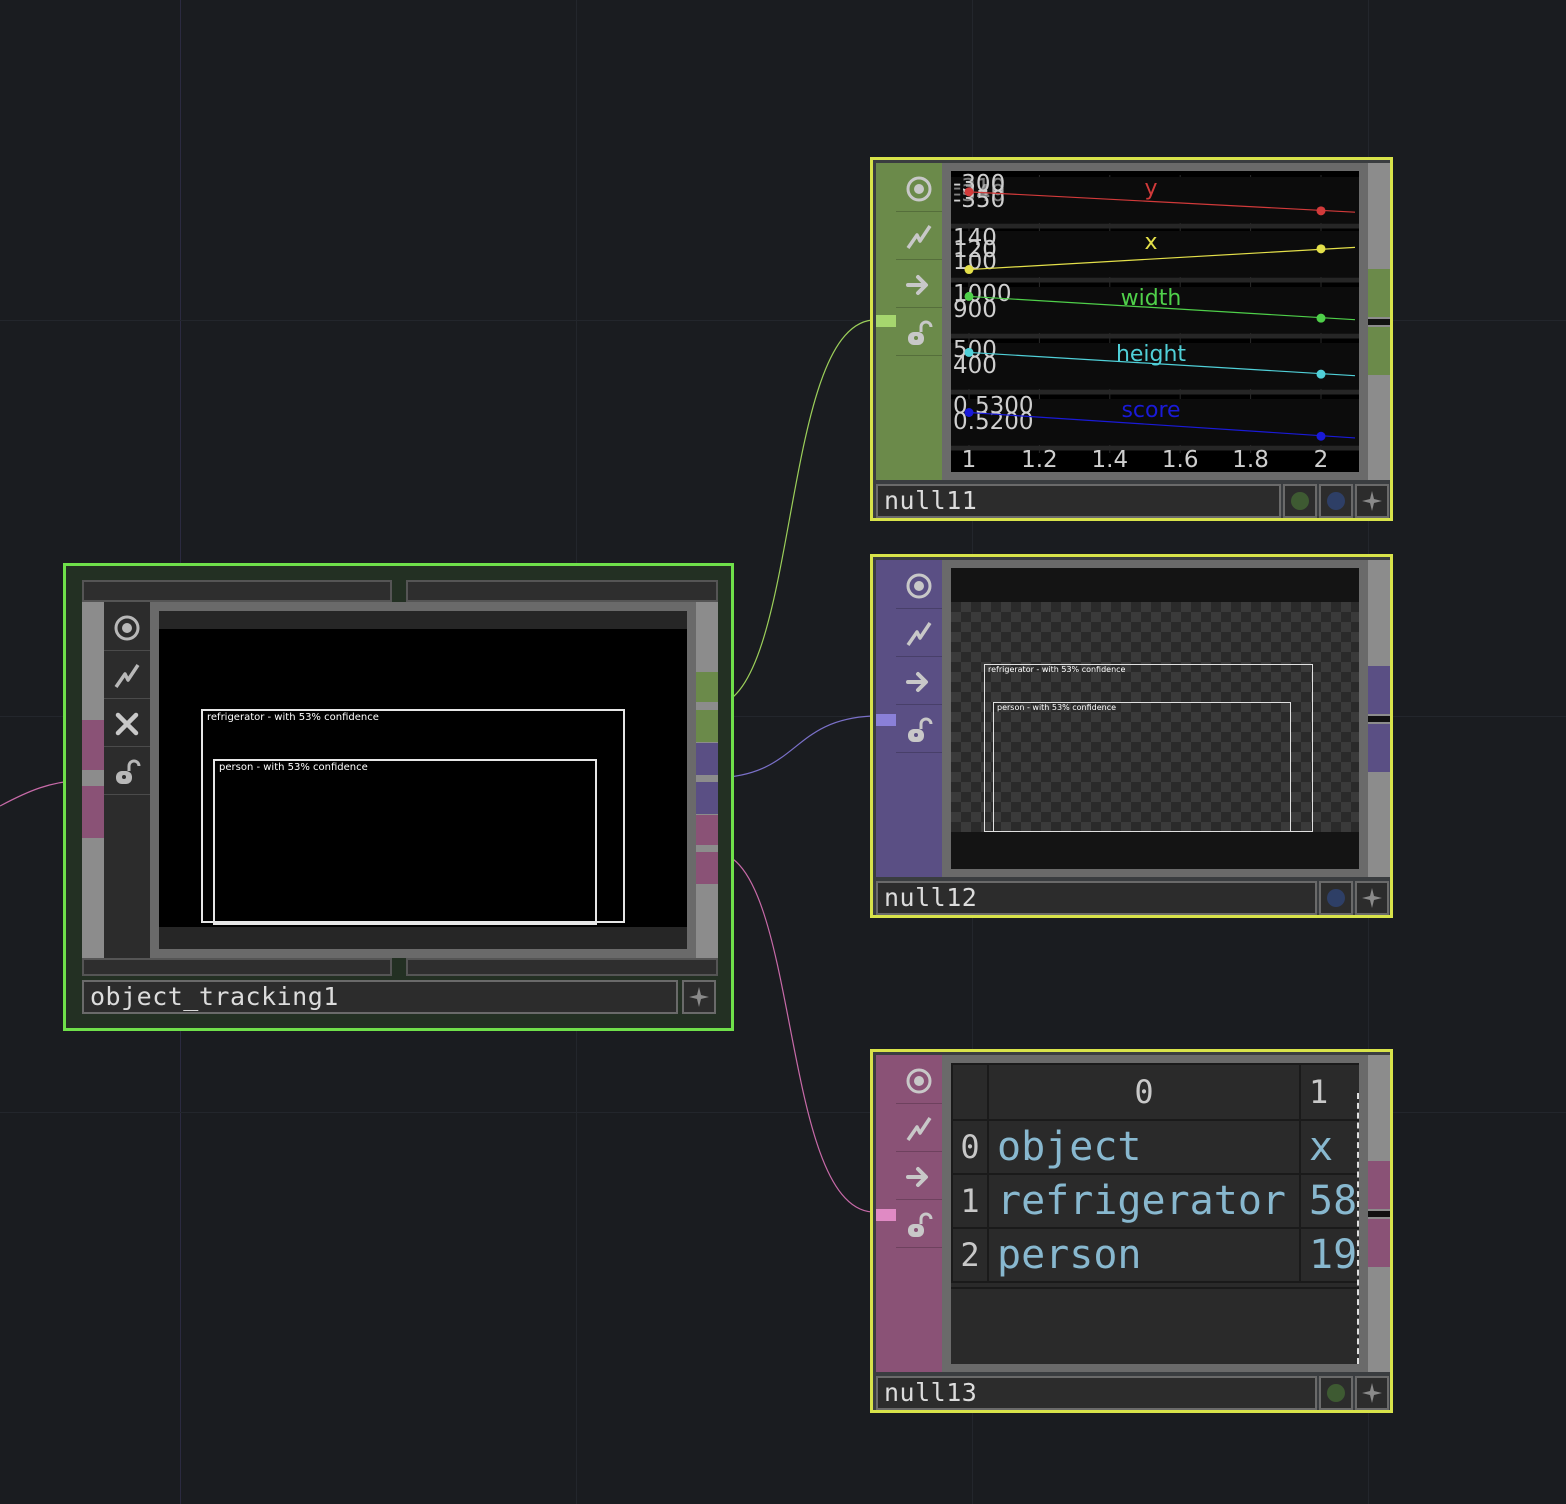 This screenshot has height=1504, width=1566. I want to click on operator-name: null11, so click(1078, 501).